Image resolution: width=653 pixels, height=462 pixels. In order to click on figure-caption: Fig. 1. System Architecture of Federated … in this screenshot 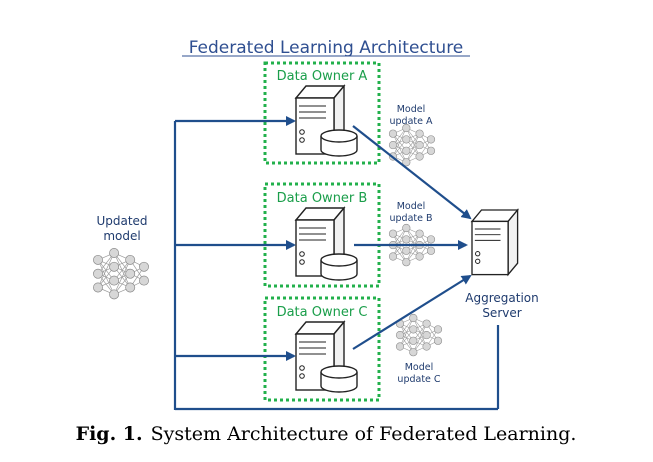, I will do `click(326, 434)`.